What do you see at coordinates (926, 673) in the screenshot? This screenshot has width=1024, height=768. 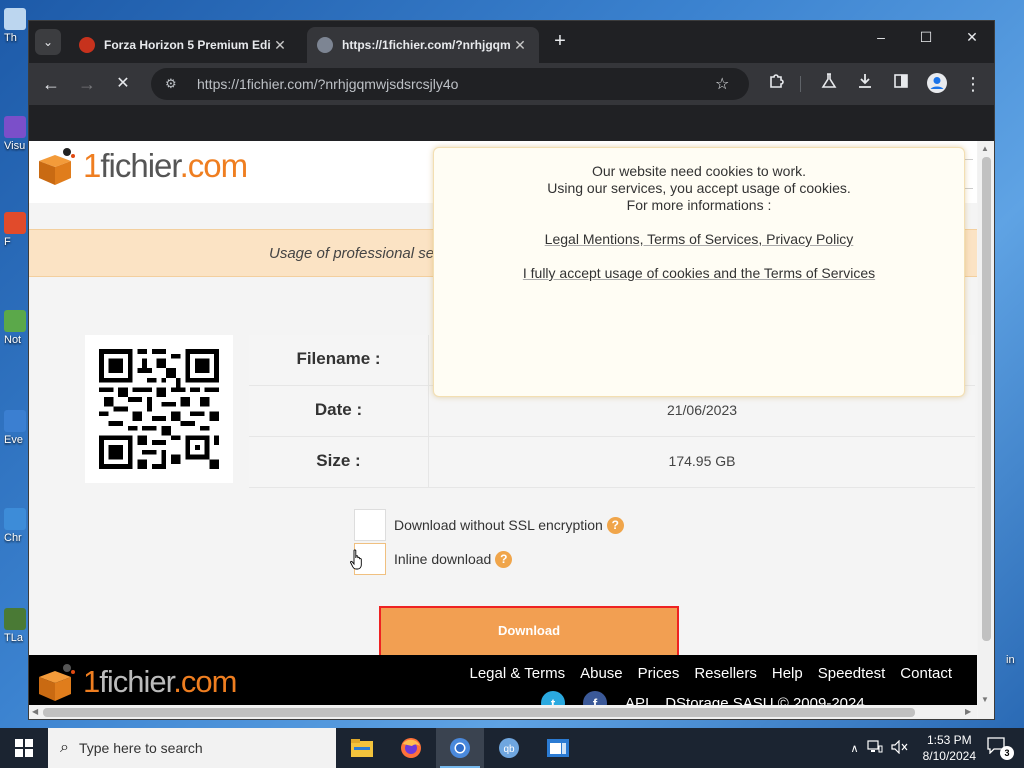 I see `footer-link-contact: Contact` at bounding box center [926, 673].